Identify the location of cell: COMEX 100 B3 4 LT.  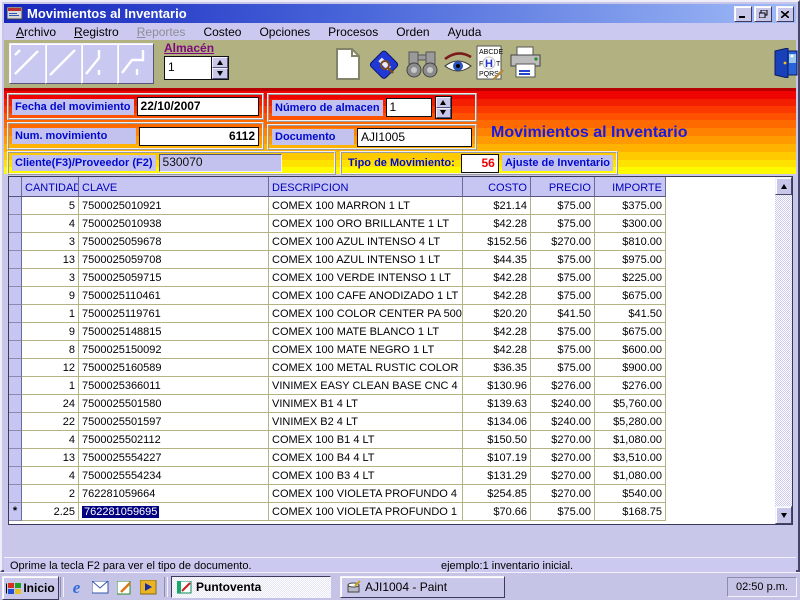
(366, 476).